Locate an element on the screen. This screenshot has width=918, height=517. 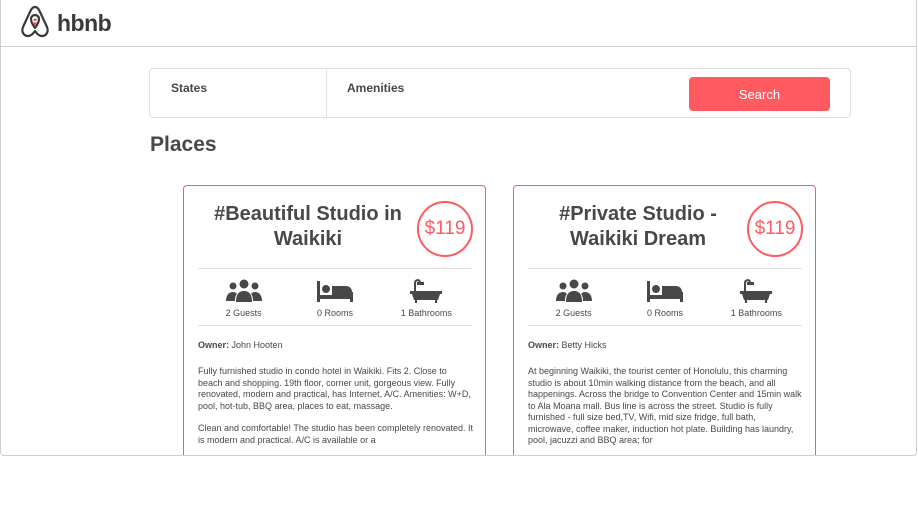
place-name: #Beautiful Studio in Waikiki is located at coordinates (308, 226).